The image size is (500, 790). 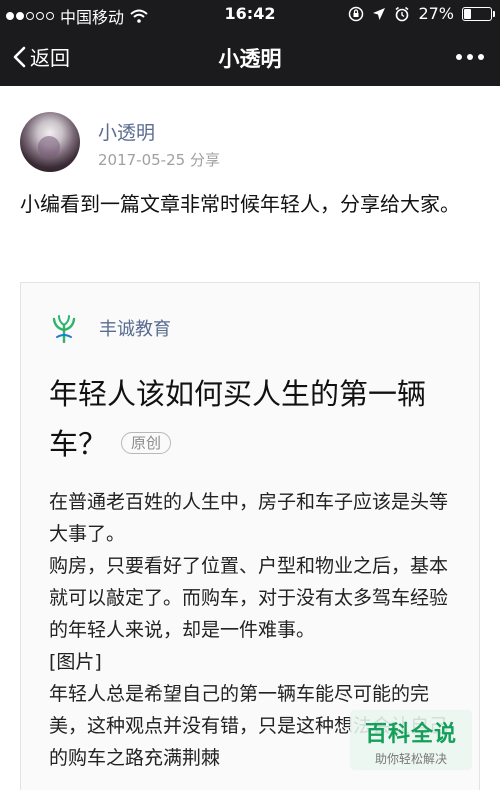 I want to click on article-title-text: 年轻人该如何买人生的第一辆车？, so click(x=238, y=419).